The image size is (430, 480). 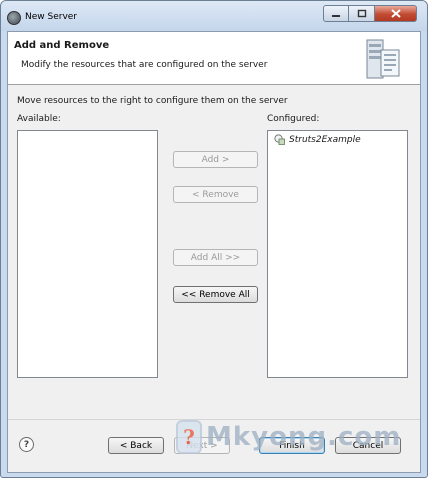 What do you see at coordinates (215, 257) in the screenshot?
I see `add-all-button: Add All >>` at bounding box center [215, 257].